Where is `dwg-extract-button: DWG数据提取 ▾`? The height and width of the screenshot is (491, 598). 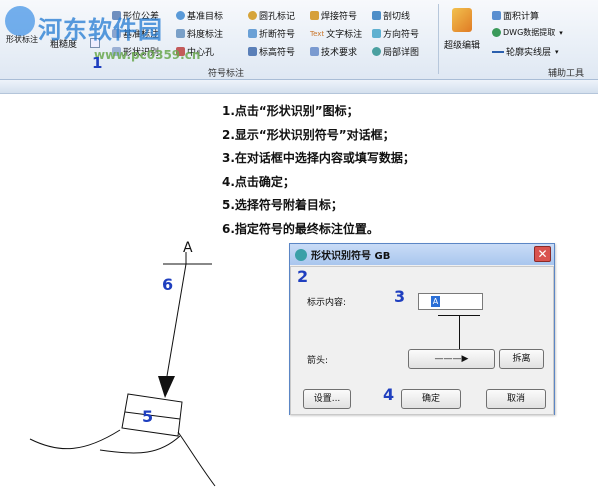 dwg-extract-button: DWG数据提取 ▾ is located at coordinates (527, 32).